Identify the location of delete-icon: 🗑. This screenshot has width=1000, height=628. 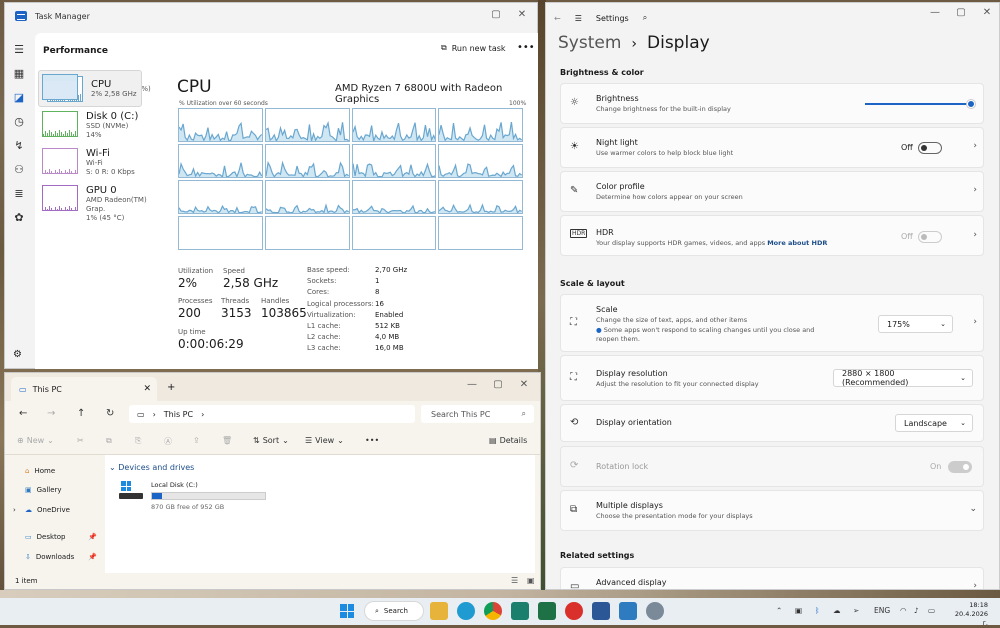
(227, 440).